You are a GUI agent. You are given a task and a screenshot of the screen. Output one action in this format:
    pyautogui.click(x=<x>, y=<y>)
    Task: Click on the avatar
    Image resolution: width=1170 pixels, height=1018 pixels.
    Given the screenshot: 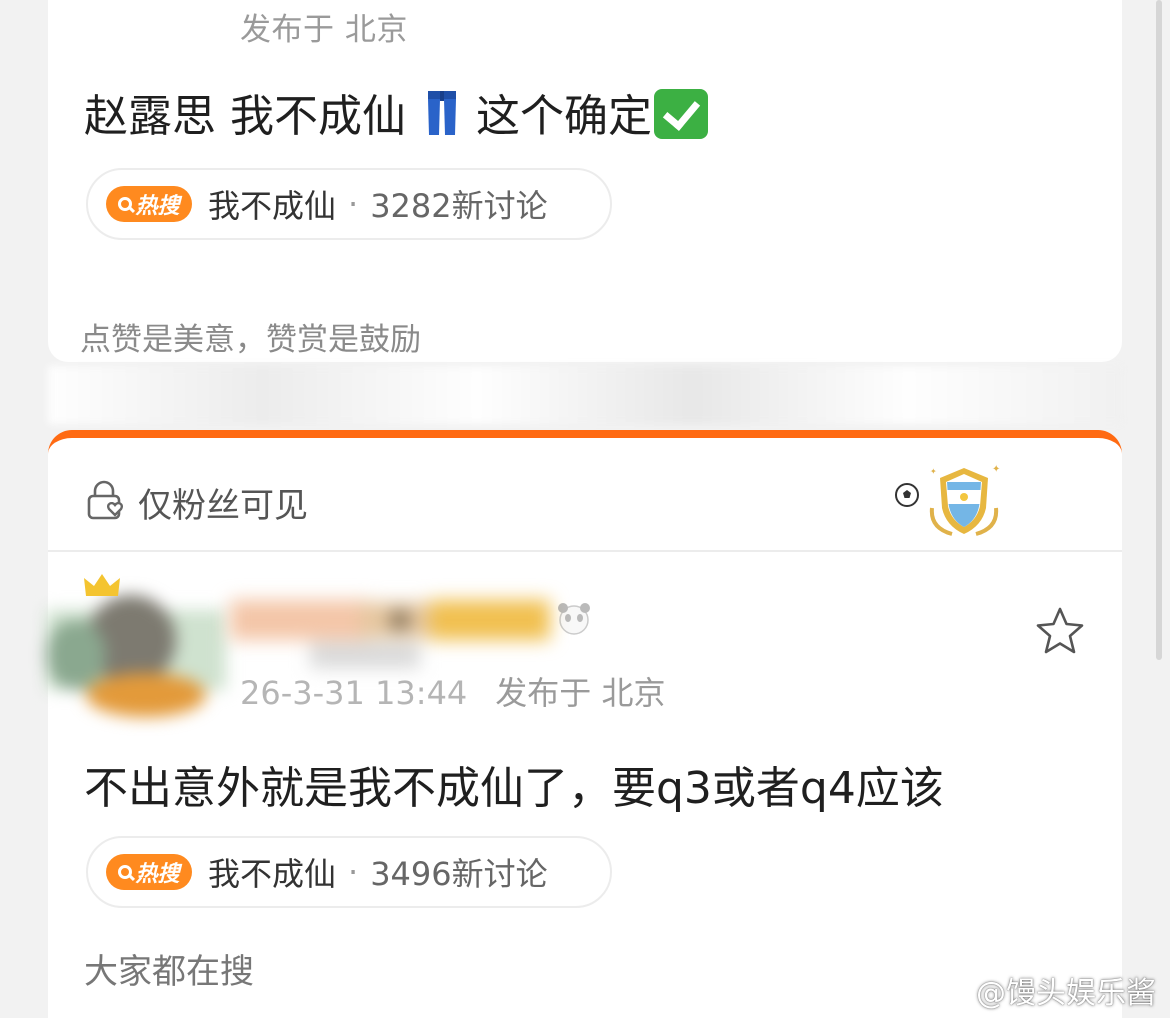 What is the action you would take?
    pyautogui.click(x=136, y=650)
    